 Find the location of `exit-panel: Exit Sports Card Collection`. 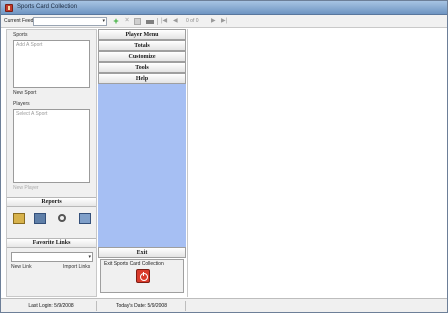

exit-panel: Exit Sports Card Collection is located at coordinates (142, 276).